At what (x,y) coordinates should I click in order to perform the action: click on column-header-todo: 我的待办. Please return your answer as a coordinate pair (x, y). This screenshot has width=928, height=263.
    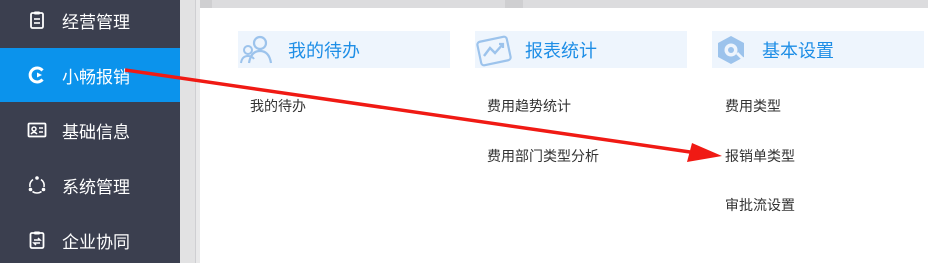
    Looking at the image, I should click on (344, 49).